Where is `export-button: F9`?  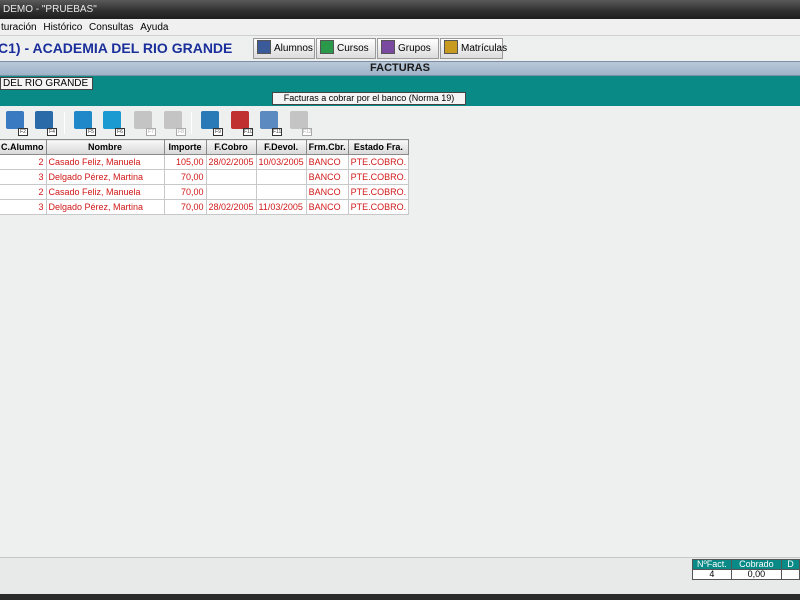 export-button: F9 is located at coordinates (211, 123).